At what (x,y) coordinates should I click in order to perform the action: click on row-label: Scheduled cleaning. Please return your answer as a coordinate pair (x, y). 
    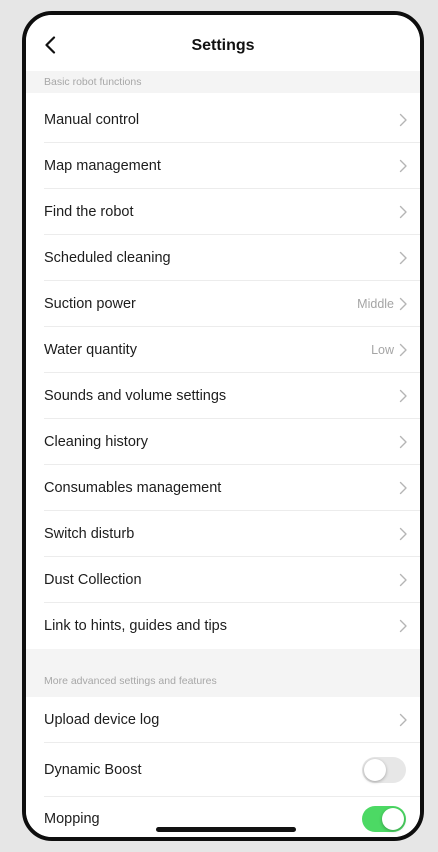
    Looking at the image, I should click on (107, 258).